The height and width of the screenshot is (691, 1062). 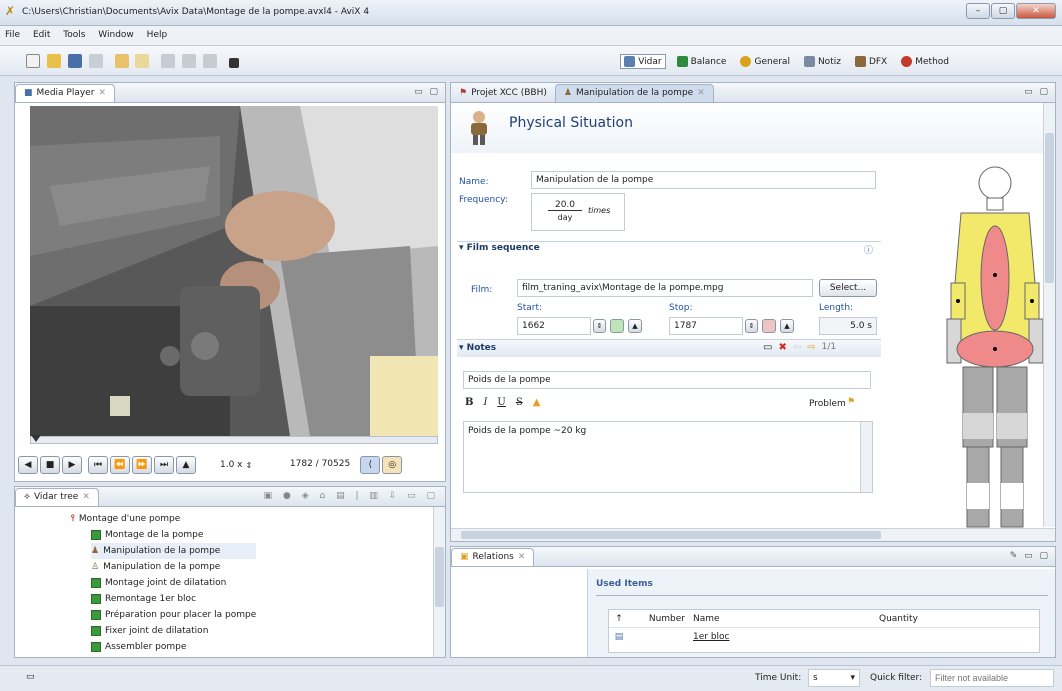 I want to click on menu-edit: Edit, so click(x=41, y=33).